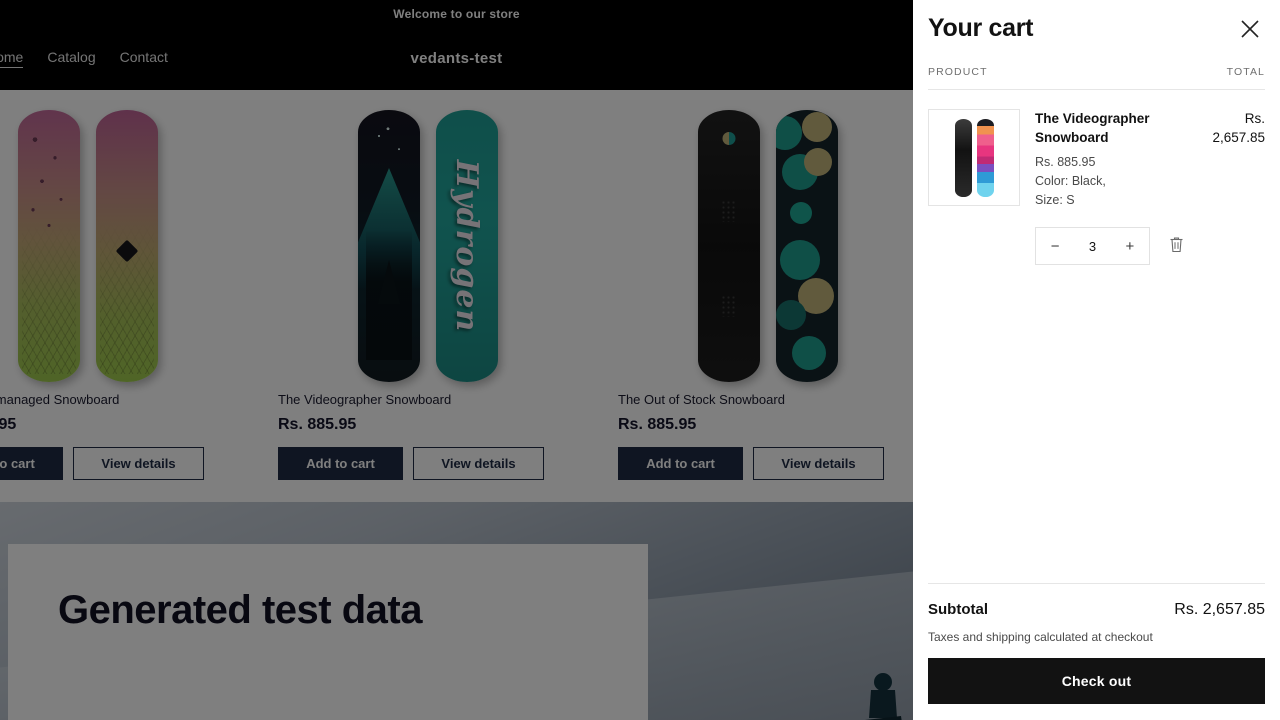 The height and width of the screenshot is (720, 1280). What do you see at coordinates (1055, 200) in the screenshot?
I see `cart-item-option-size: Size: S` at bounding box center [1055, 200].